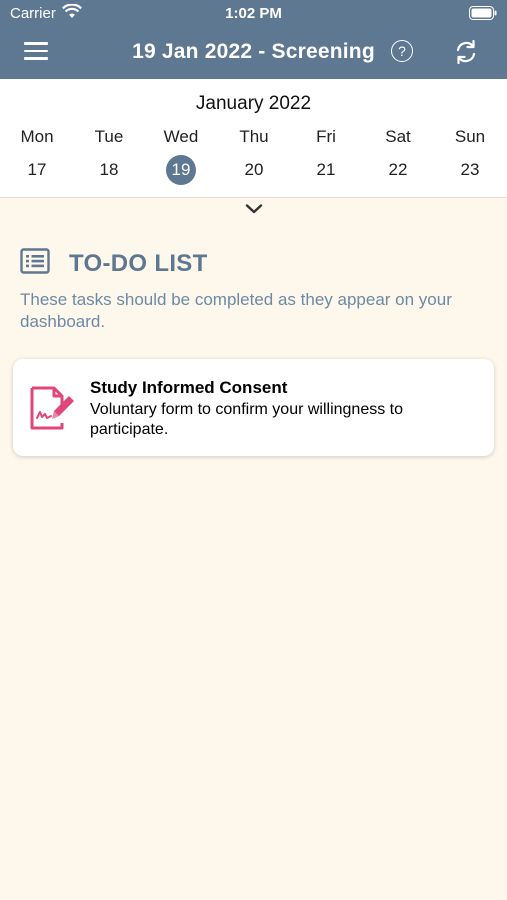 The width and height of the screenshot is (507, 900). What do you see at coordinates (398, 155) in the screenshot?
I see `calendar-day-sat: Sat 22` at bounding box center [398, 155].